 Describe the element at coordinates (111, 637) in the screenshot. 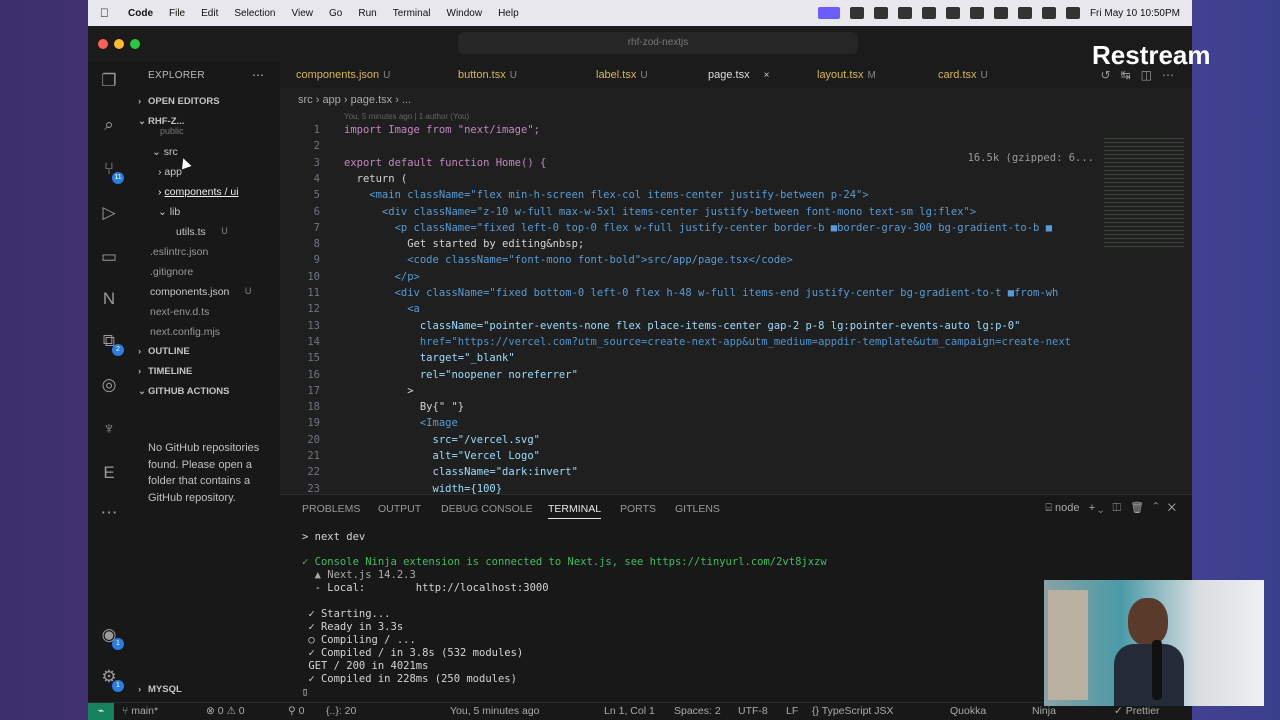

I see `accounts-icon: ◉ 1` at that location.